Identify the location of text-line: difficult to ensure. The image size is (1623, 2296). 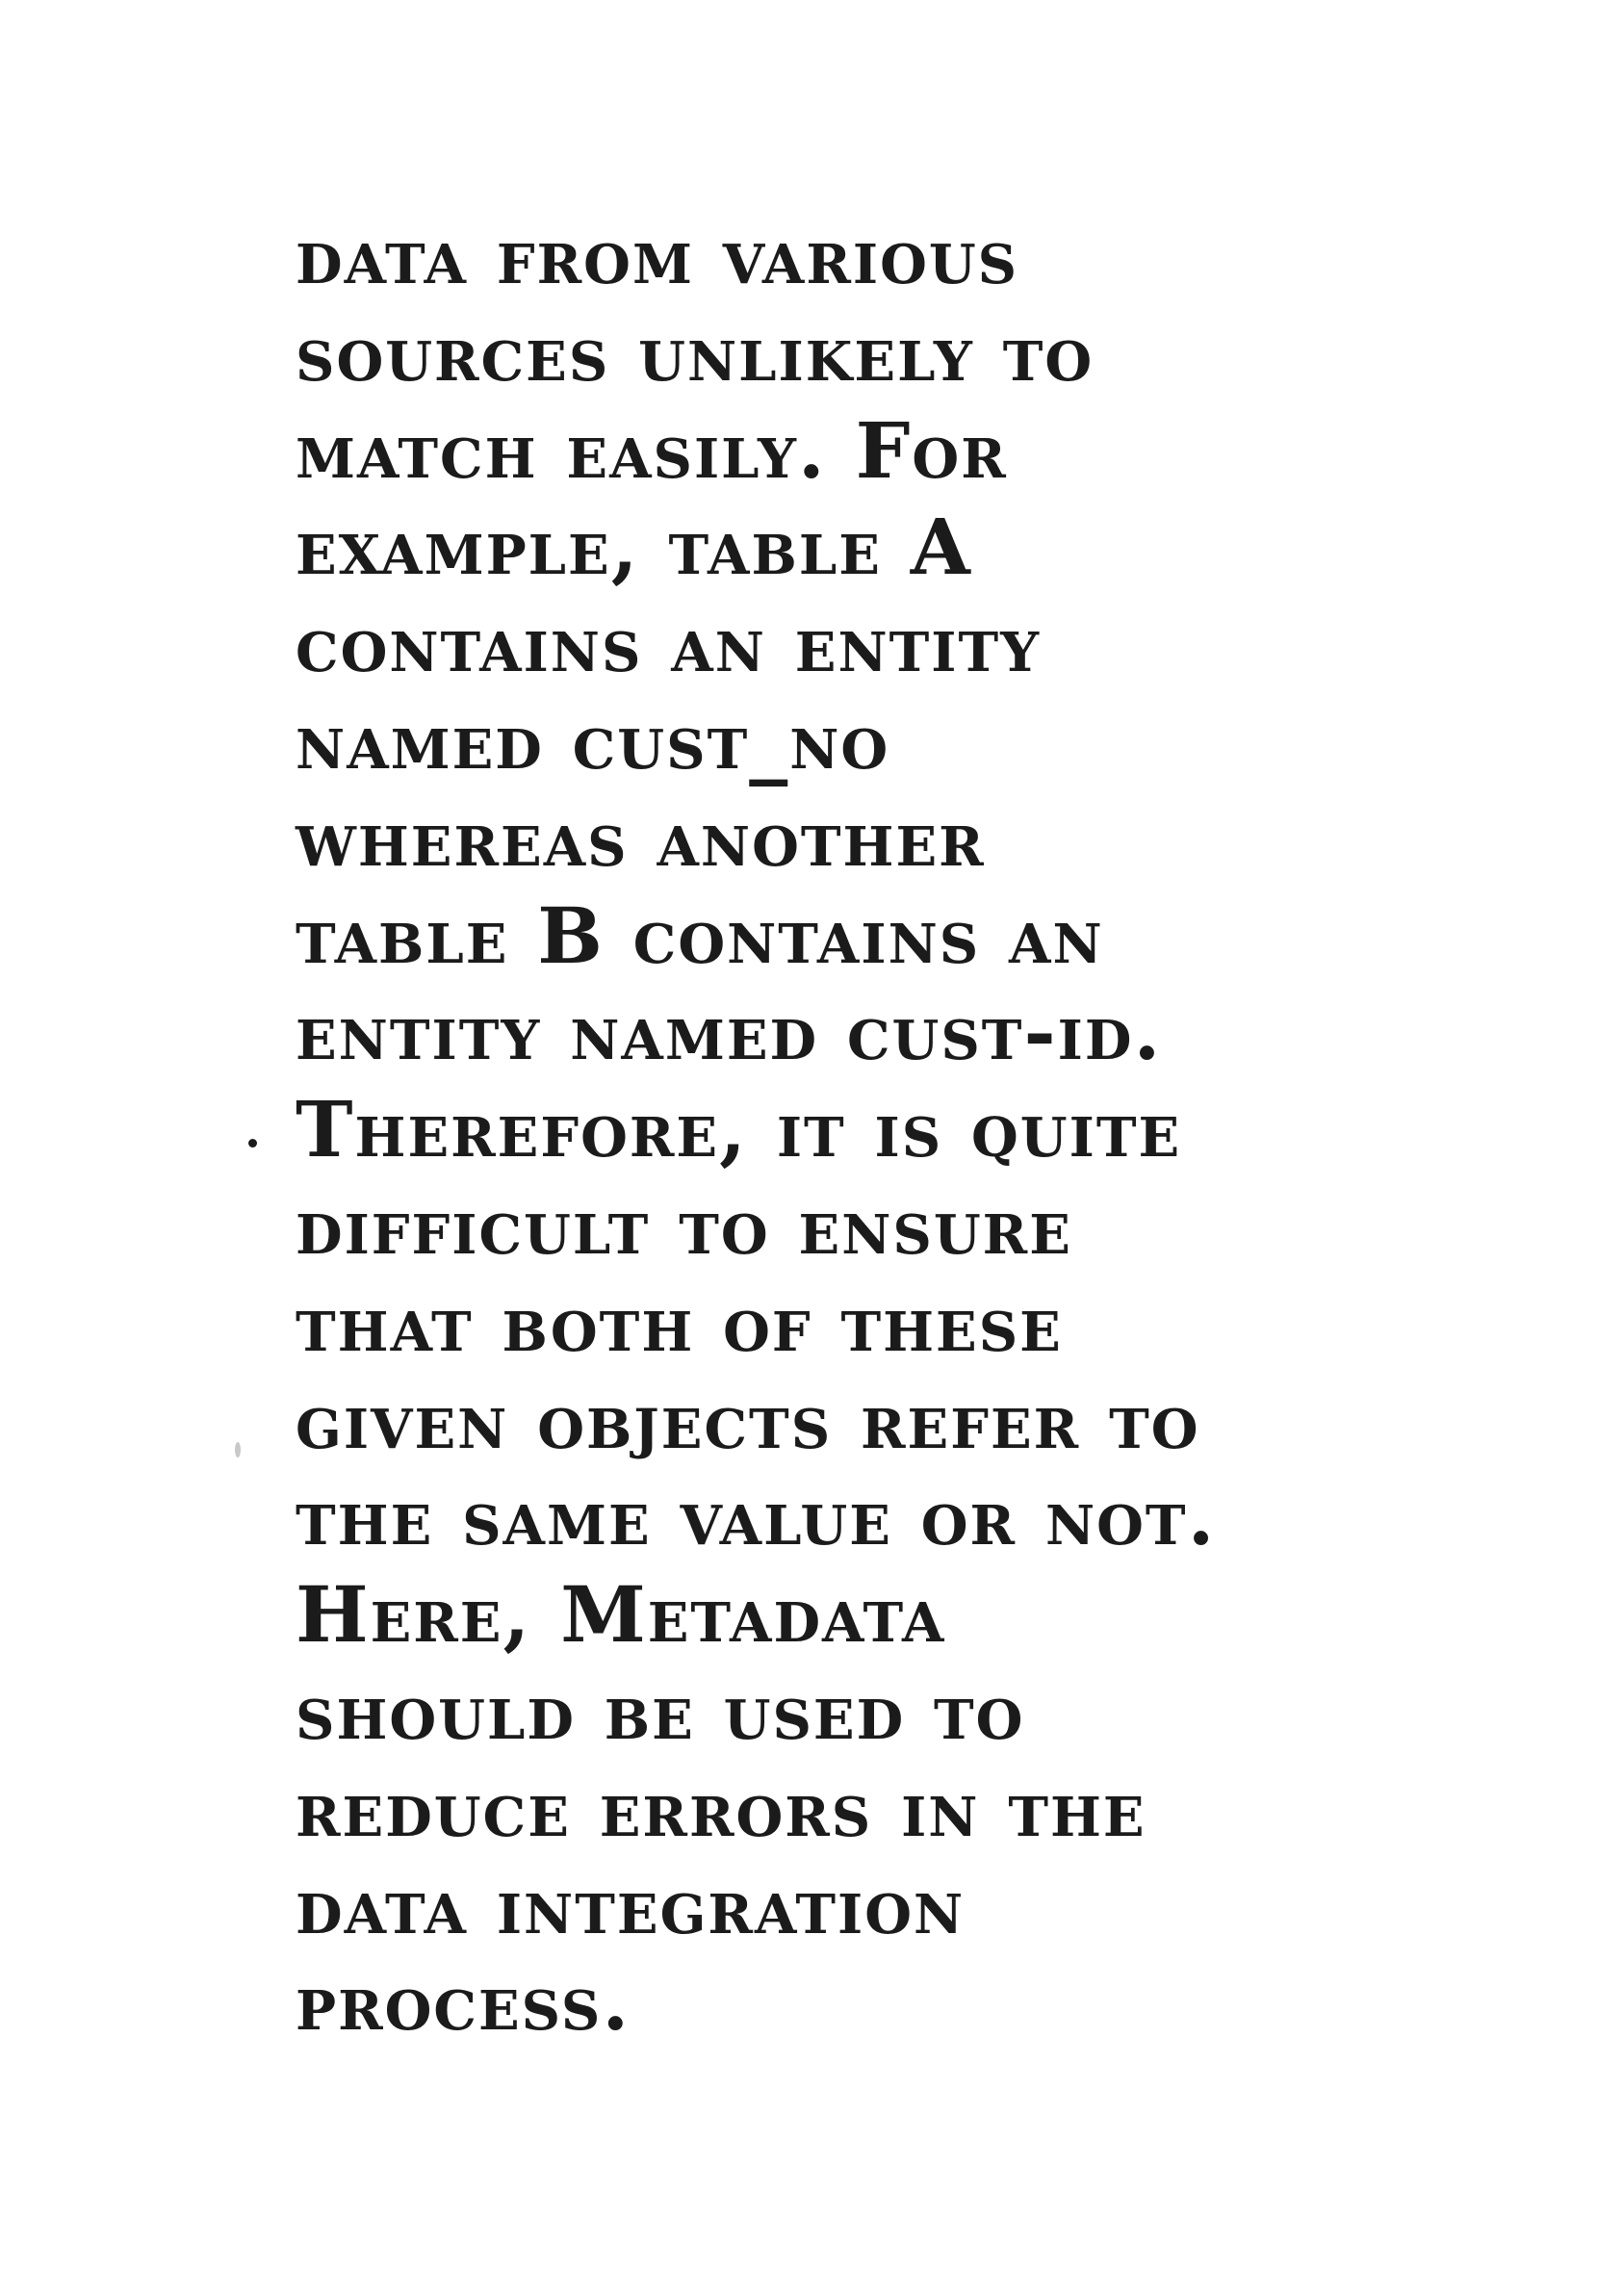
(684, 1226).